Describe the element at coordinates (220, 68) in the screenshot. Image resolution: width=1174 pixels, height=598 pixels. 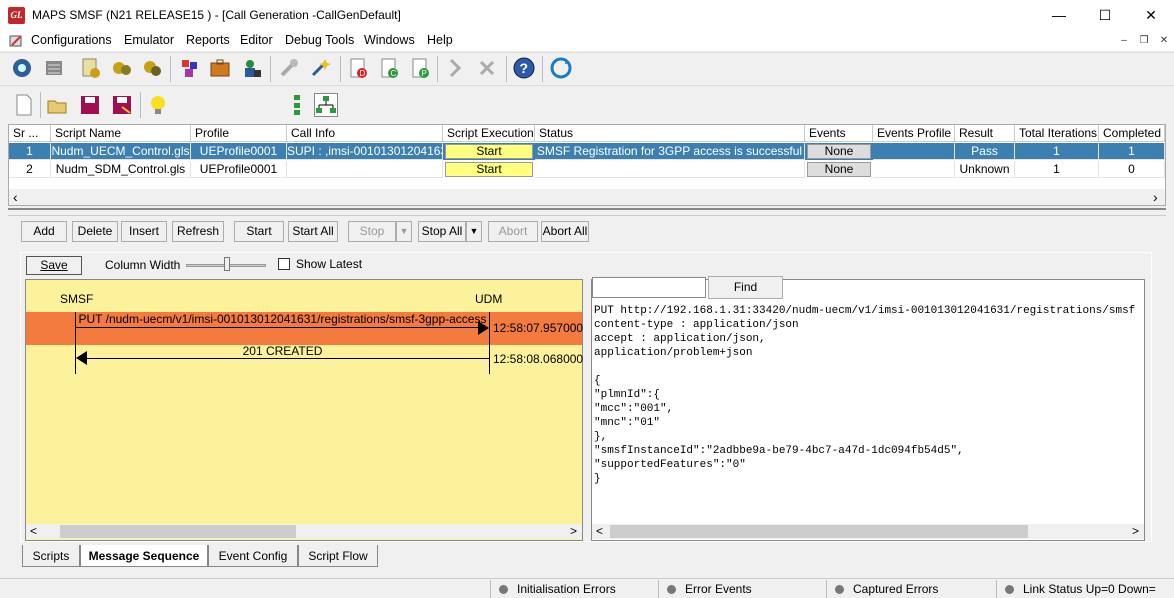
I see `briefcase-icon` at that location.